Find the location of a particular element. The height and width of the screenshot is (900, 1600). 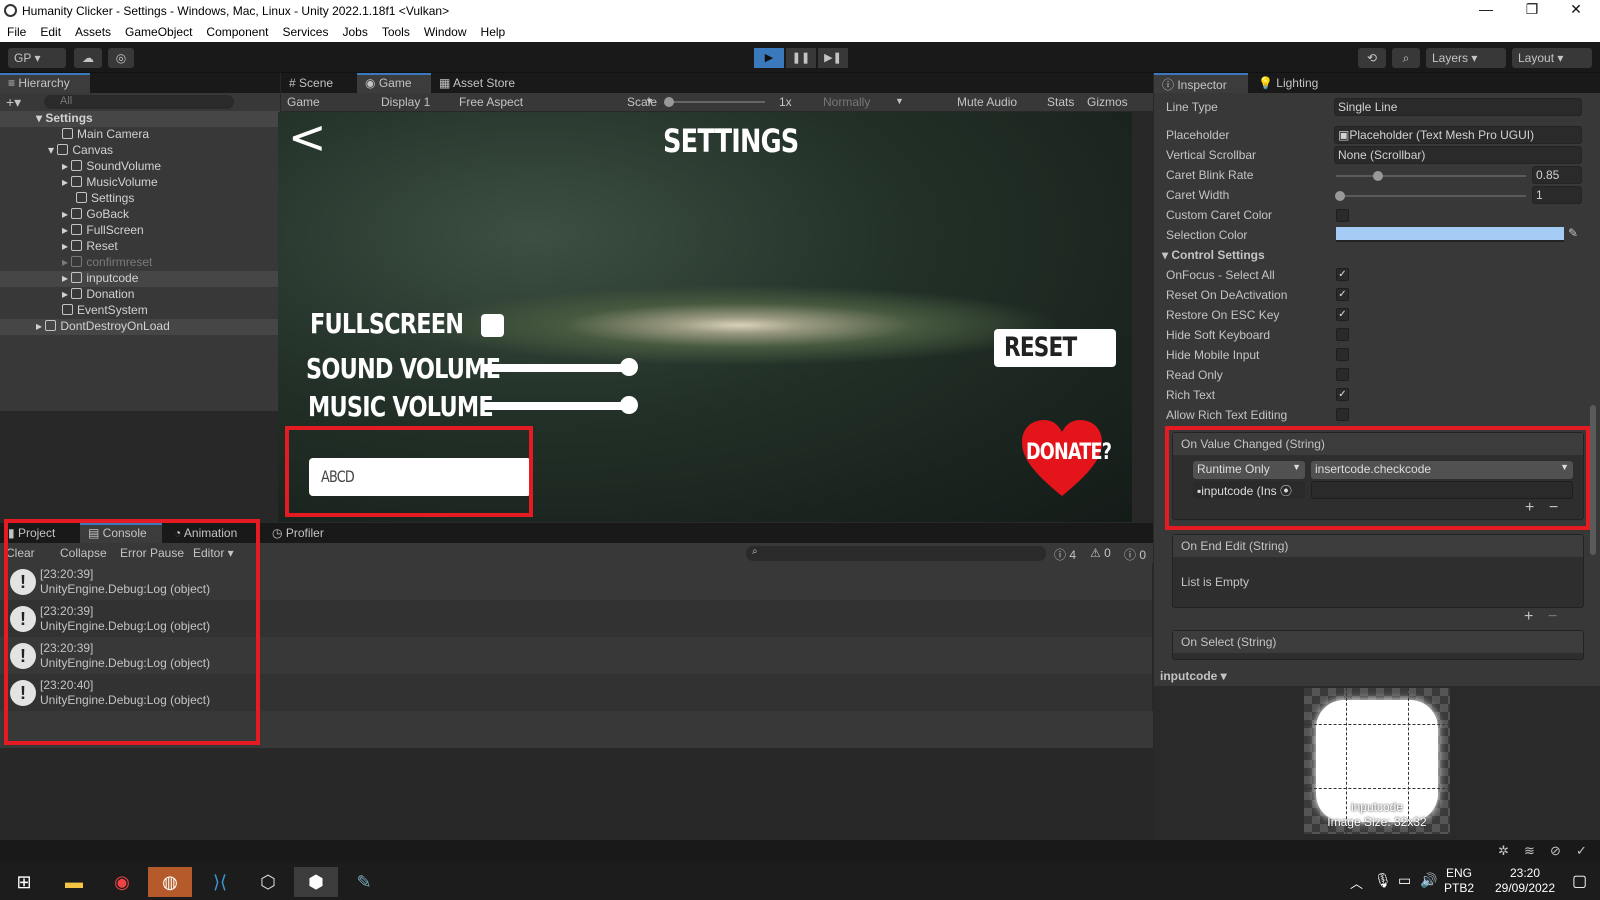

list-item-selected: ▸ inputcode is located at coordinates (140, 279).